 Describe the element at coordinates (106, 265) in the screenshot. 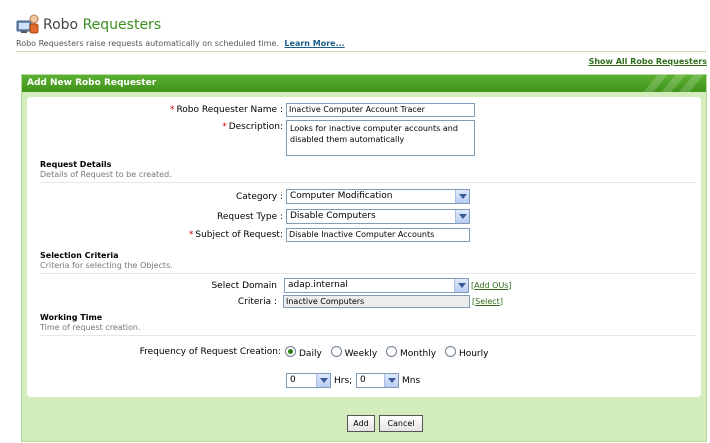

I see `section-desc-selection-criteria: Criteria for selecting the Objects.` at that location.